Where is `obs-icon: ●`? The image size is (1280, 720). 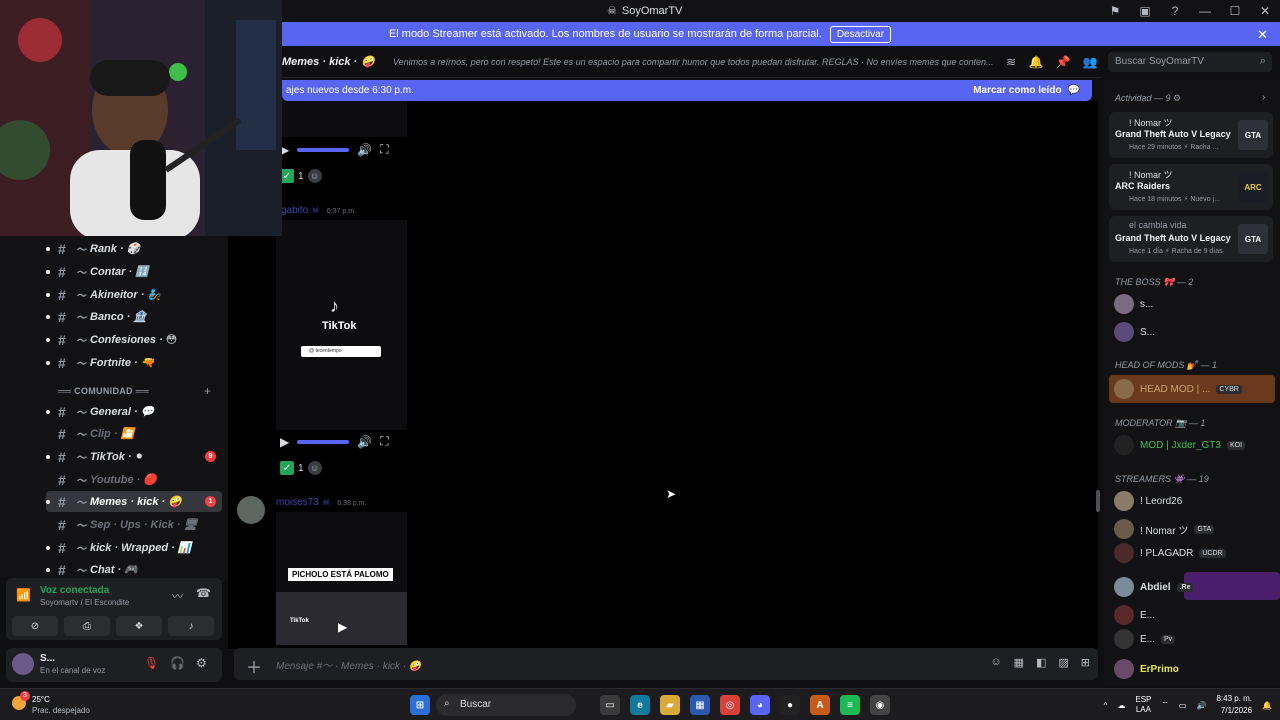 obs-icon: ● is located at coordinates (790, 705).